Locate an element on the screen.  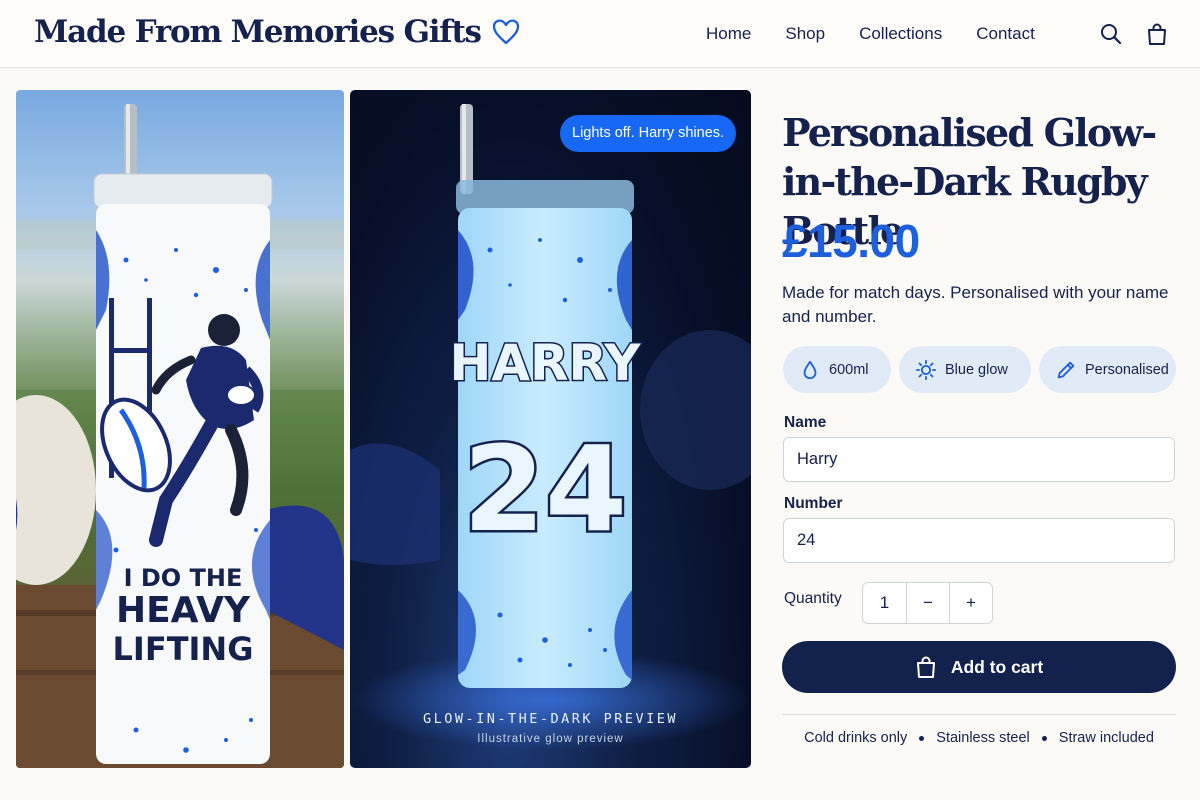
brand-name: Made From Memories Gifts is located at coordinates (258, 32).